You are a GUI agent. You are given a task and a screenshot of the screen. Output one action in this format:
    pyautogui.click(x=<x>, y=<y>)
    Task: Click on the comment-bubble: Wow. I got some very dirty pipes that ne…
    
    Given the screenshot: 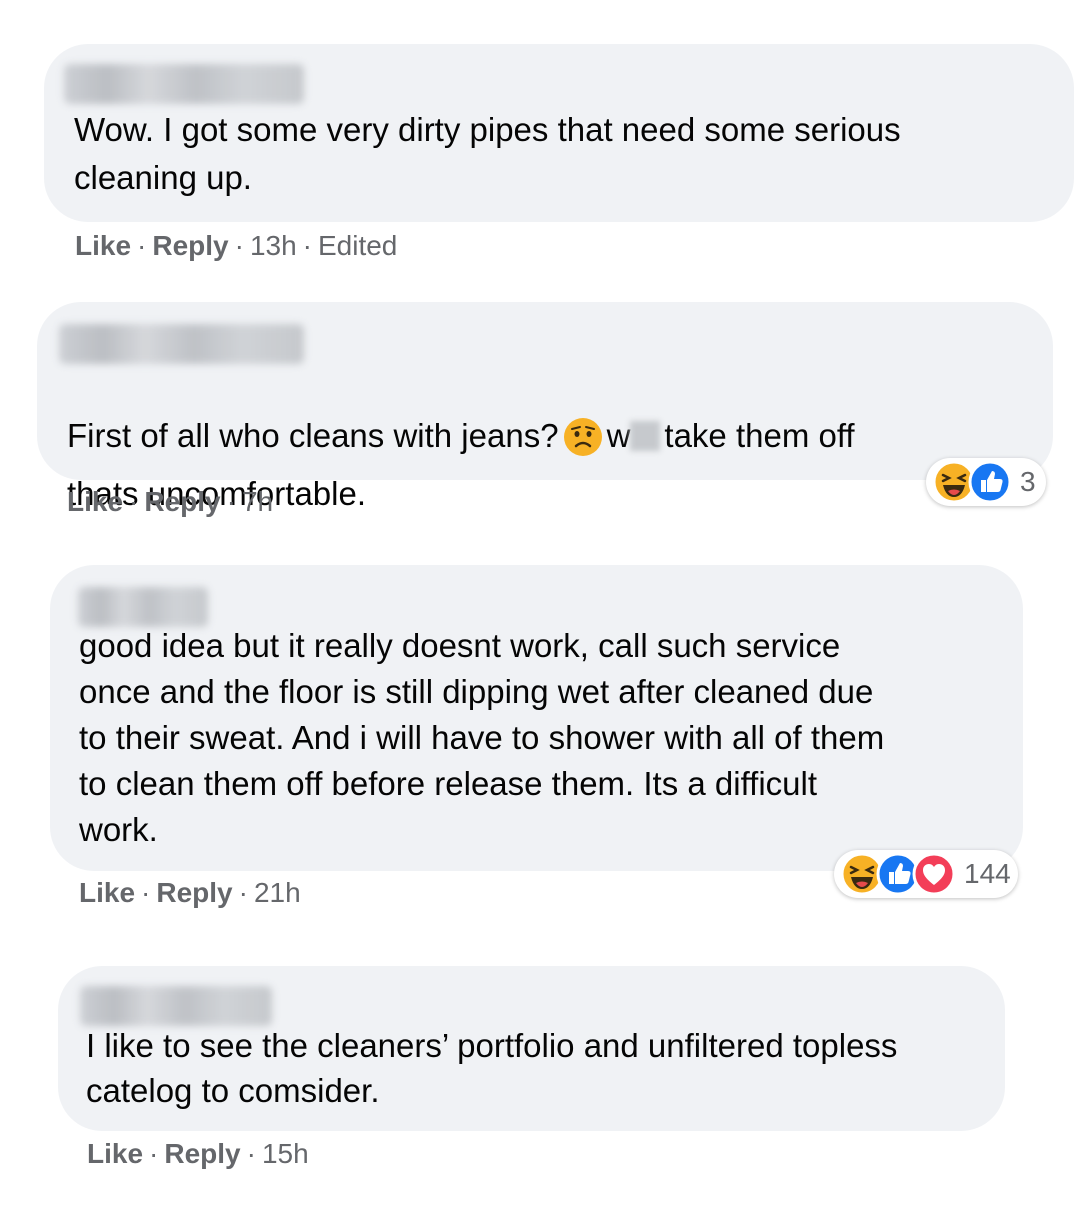 What is the action you would take?
    pyautogui.click(x=559, y=133)
    